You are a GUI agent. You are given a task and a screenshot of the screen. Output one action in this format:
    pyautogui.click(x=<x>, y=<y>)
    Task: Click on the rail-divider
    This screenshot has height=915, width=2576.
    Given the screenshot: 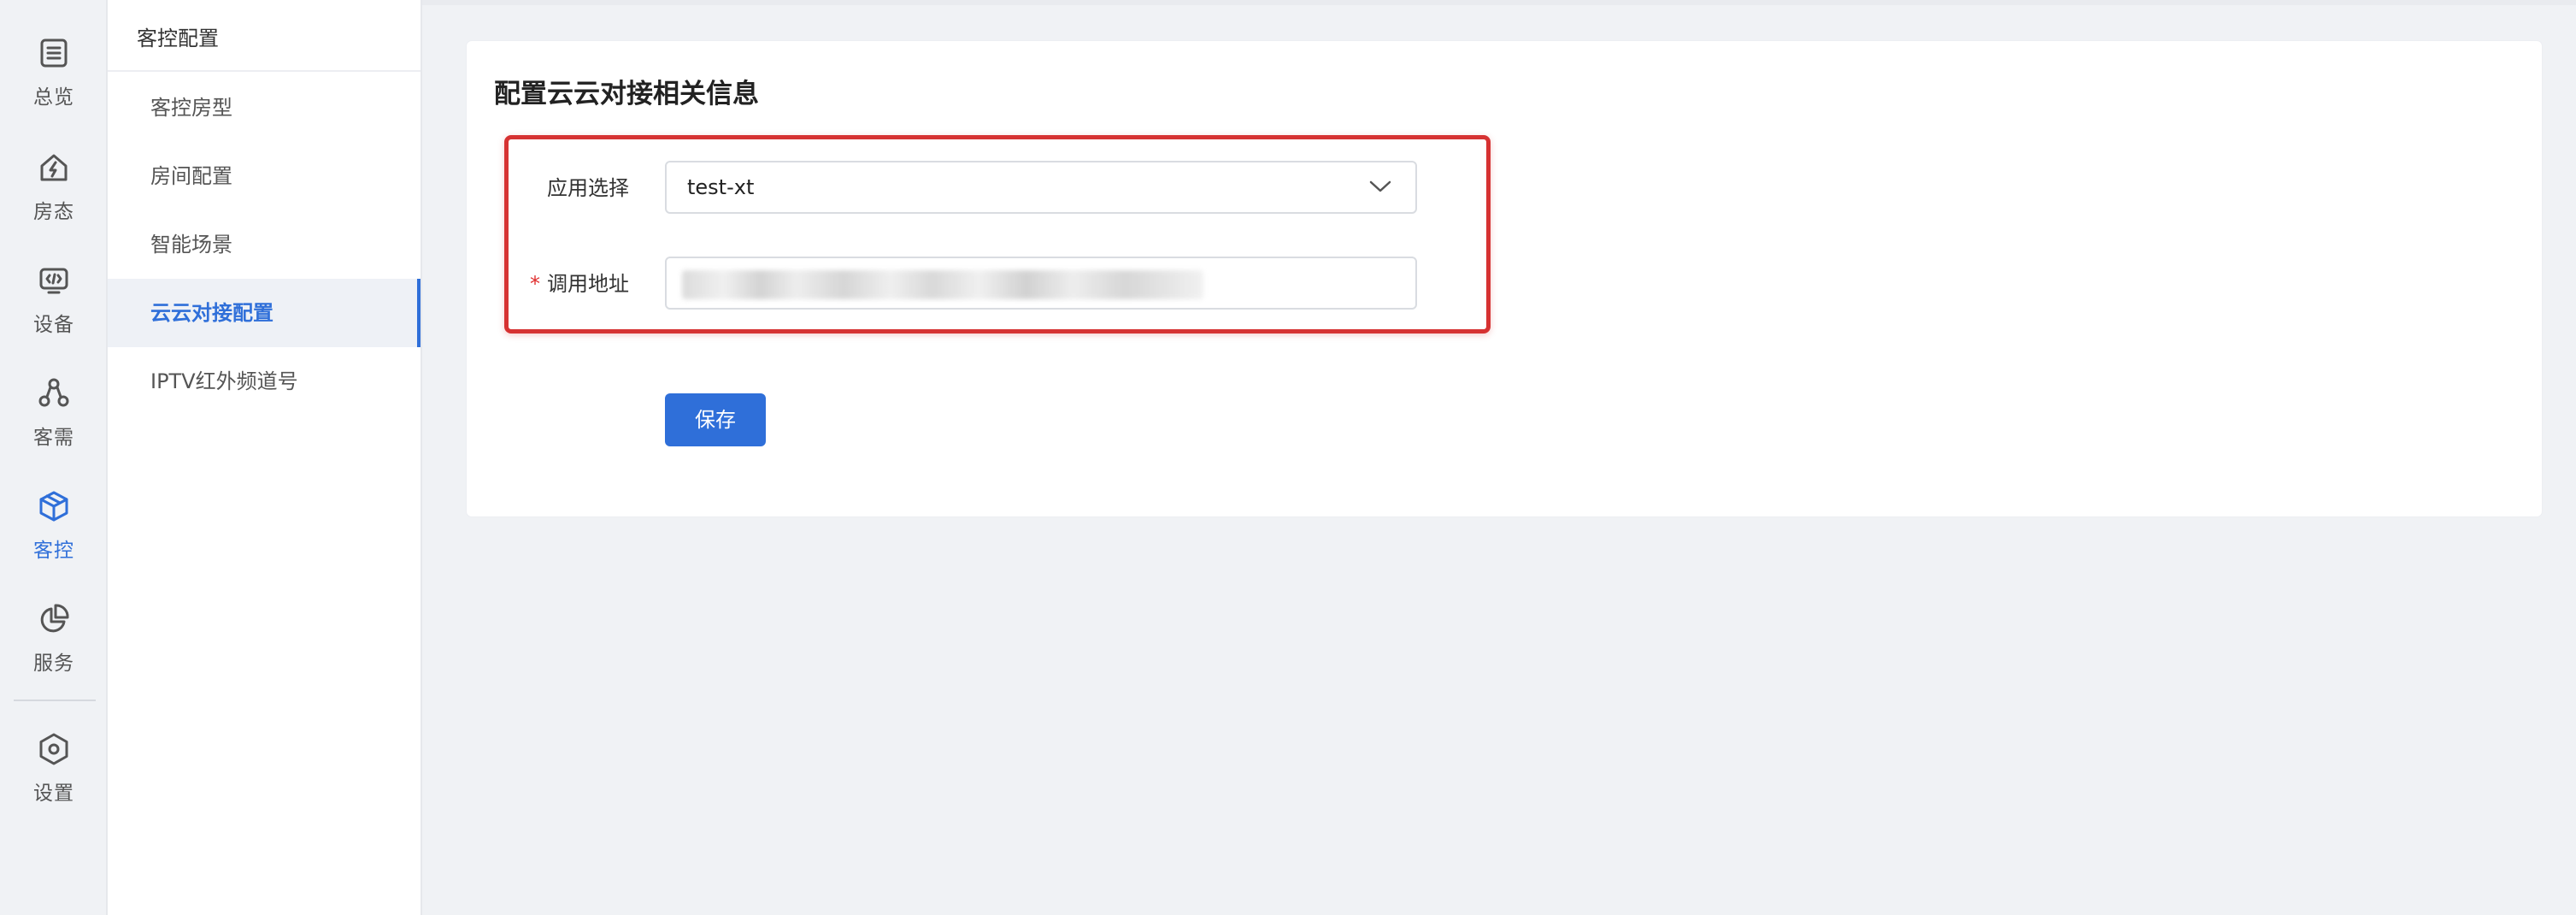 What is the action you would take?
    pyautogui.click(x=55, y=700)
    